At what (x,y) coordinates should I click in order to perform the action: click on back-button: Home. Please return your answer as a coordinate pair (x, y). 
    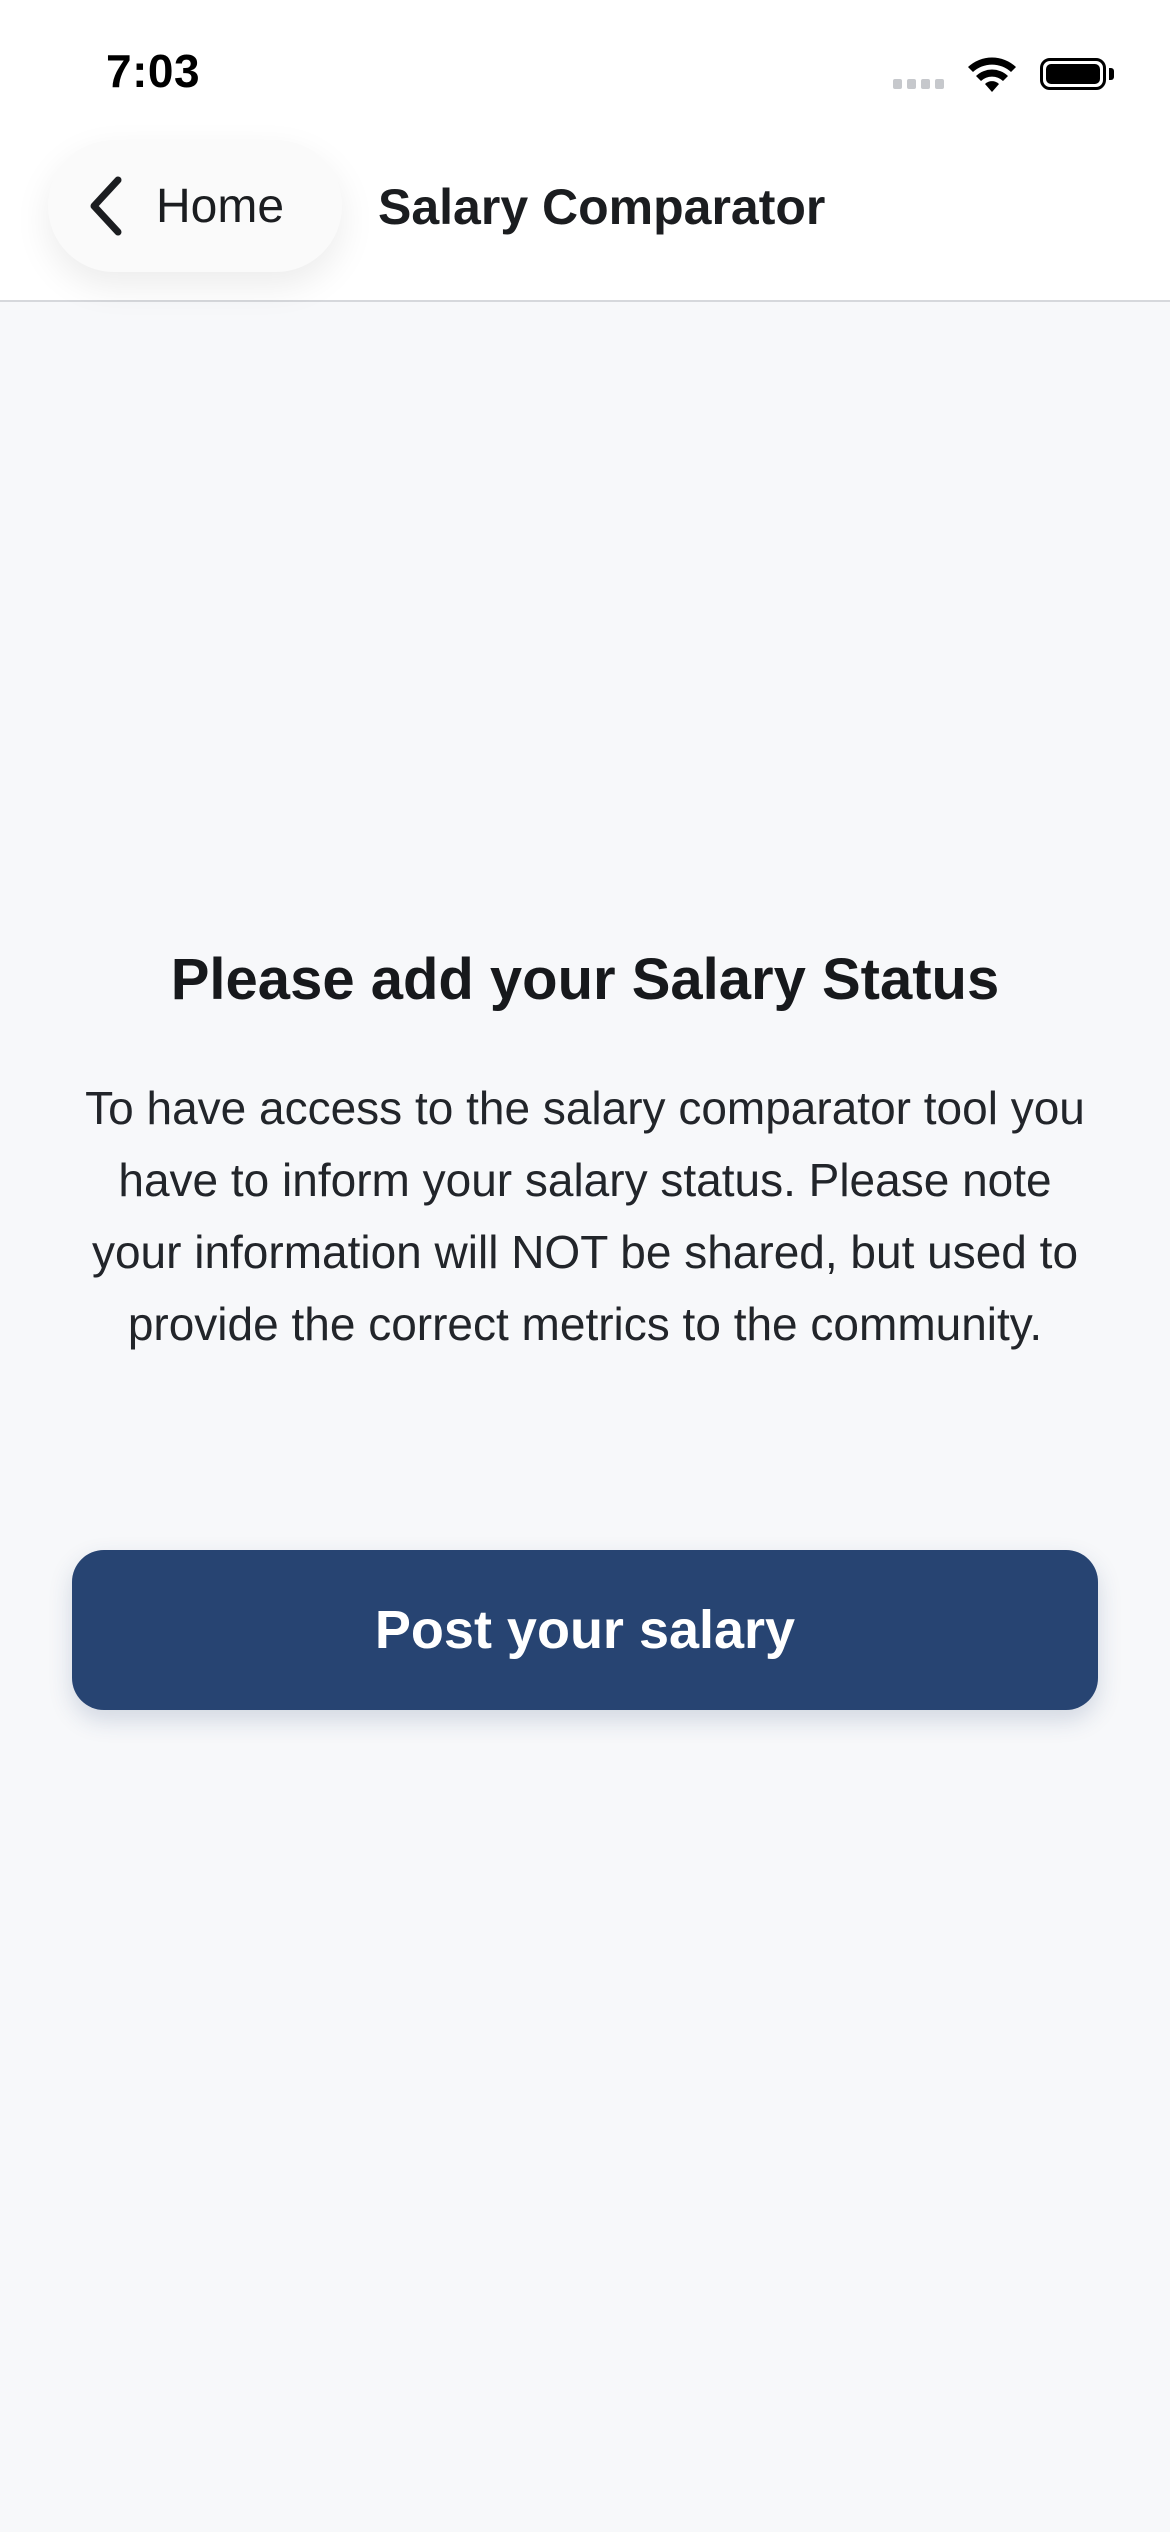
    Looking at the image, I should click on (195, 206).